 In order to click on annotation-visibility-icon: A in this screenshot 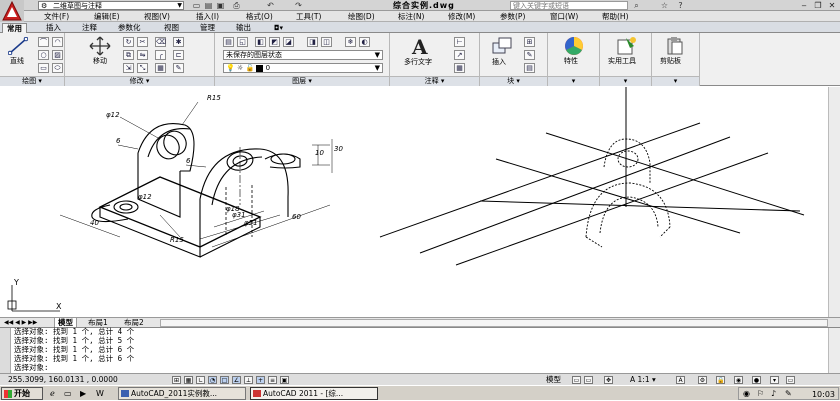, I will do `click(680, 380)`.